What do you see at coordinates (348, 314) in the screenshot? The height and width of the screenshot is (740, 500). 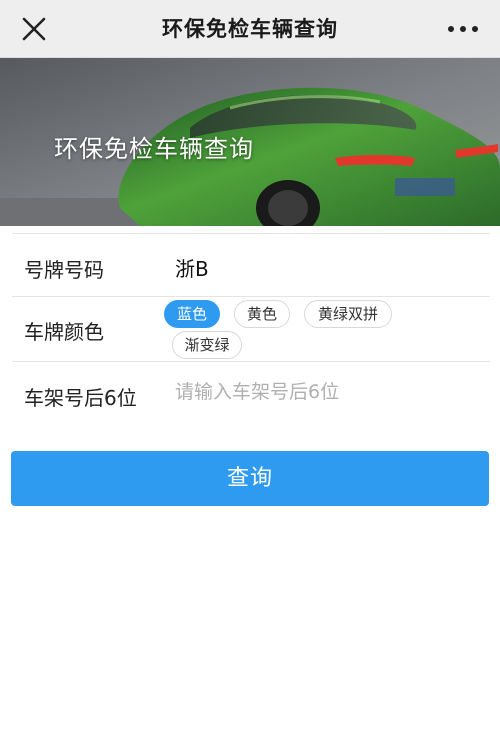 I see `plate-color-option-yellow-green: 黄绿双拼` at bounding box center [348, 314].